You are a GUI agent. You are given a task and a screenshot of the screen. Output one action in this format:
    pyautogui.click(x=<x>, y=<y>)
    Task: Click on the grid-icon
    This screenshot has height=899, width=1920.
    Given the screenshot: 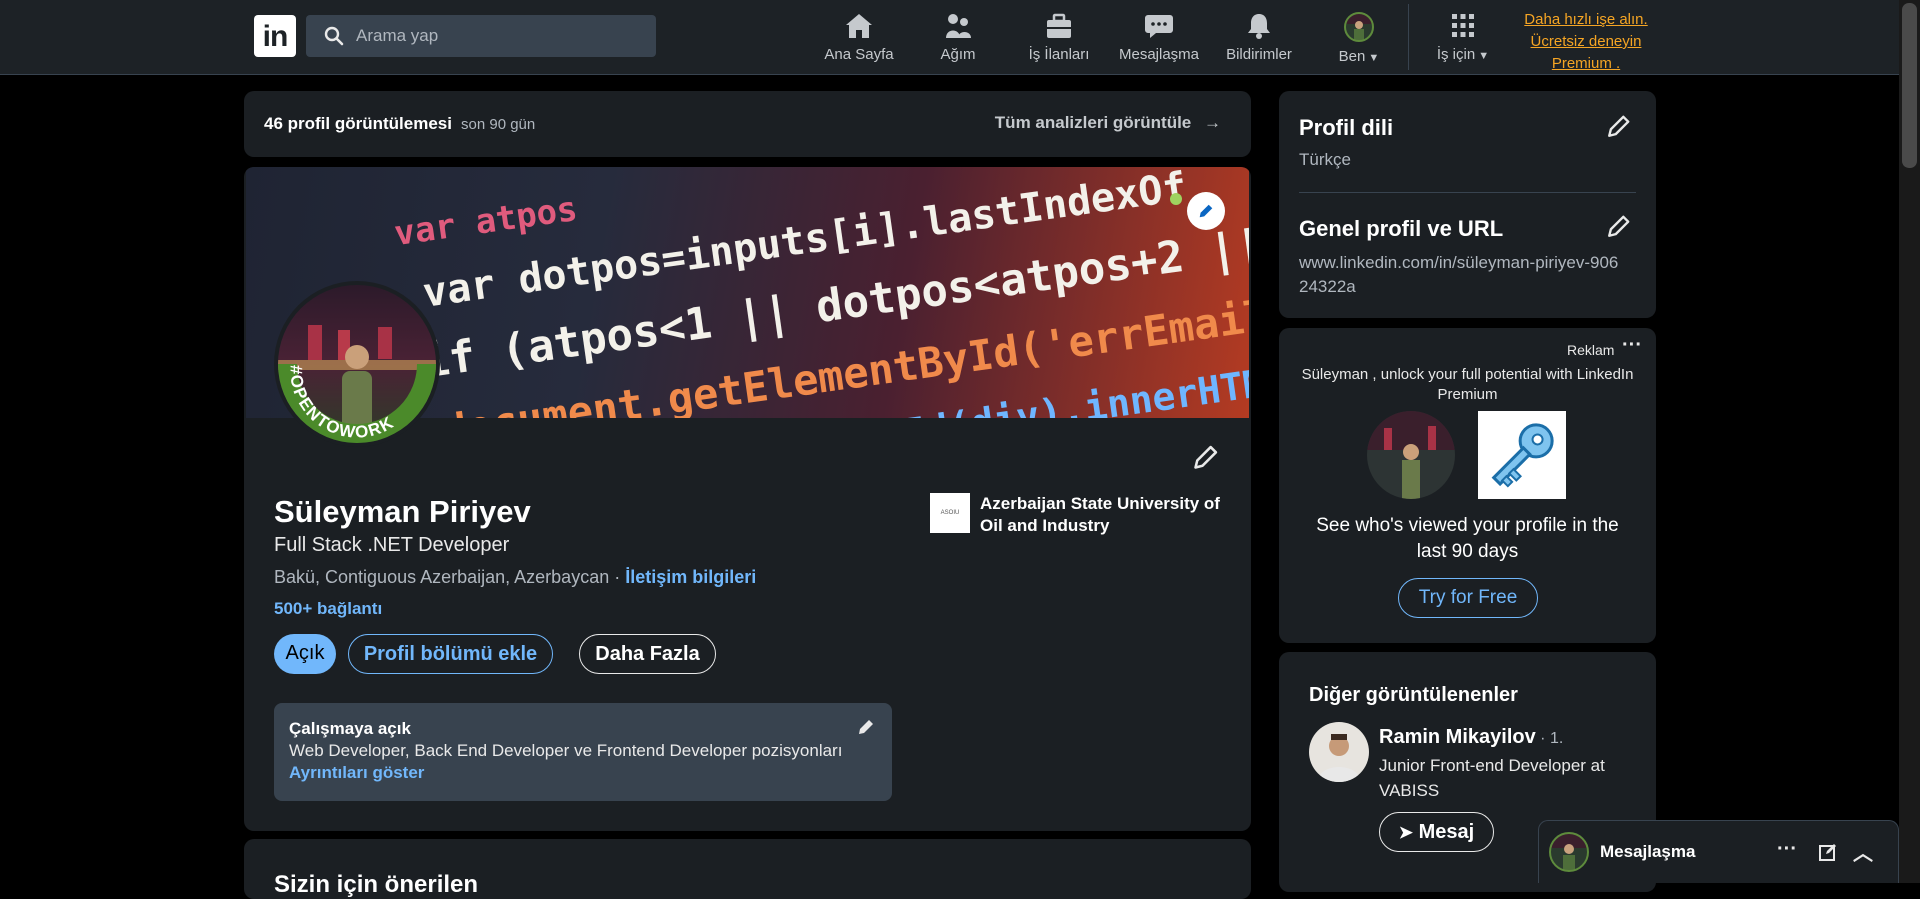 What is the action you would take?
    pyautogui.click(x=1463, y=25)
    